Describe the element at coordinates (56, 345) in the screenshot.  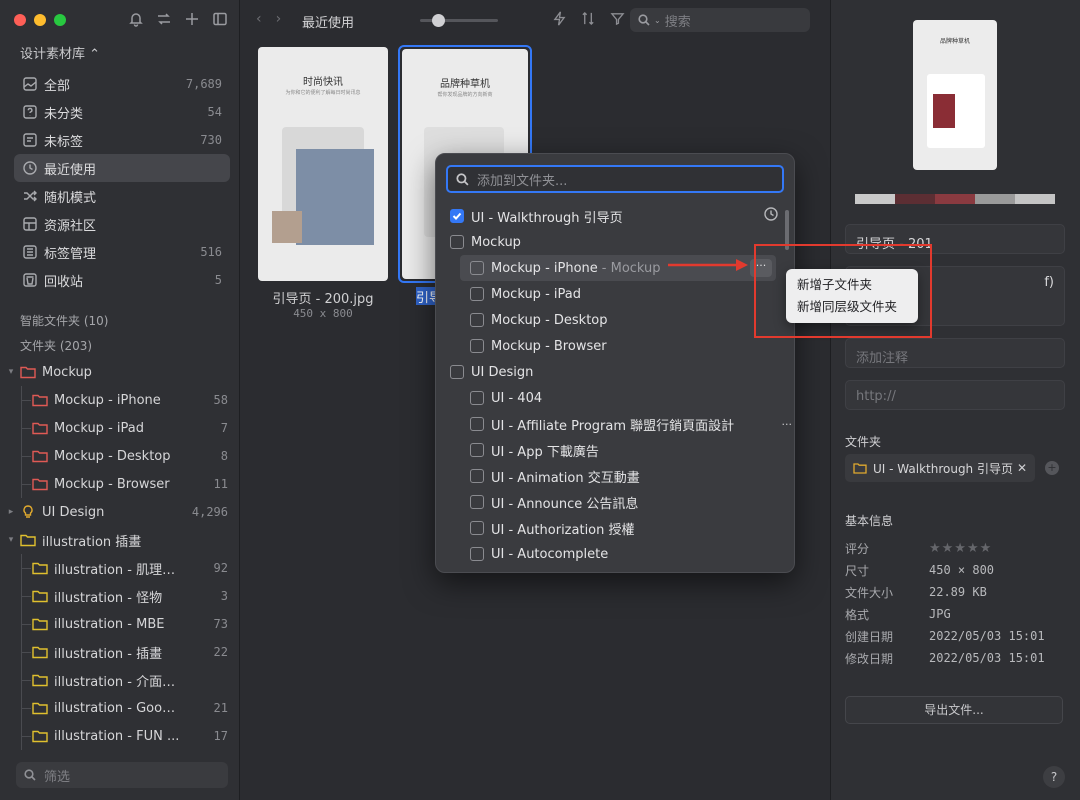
I see `folders-header: 文件夹 (203)` at that location.